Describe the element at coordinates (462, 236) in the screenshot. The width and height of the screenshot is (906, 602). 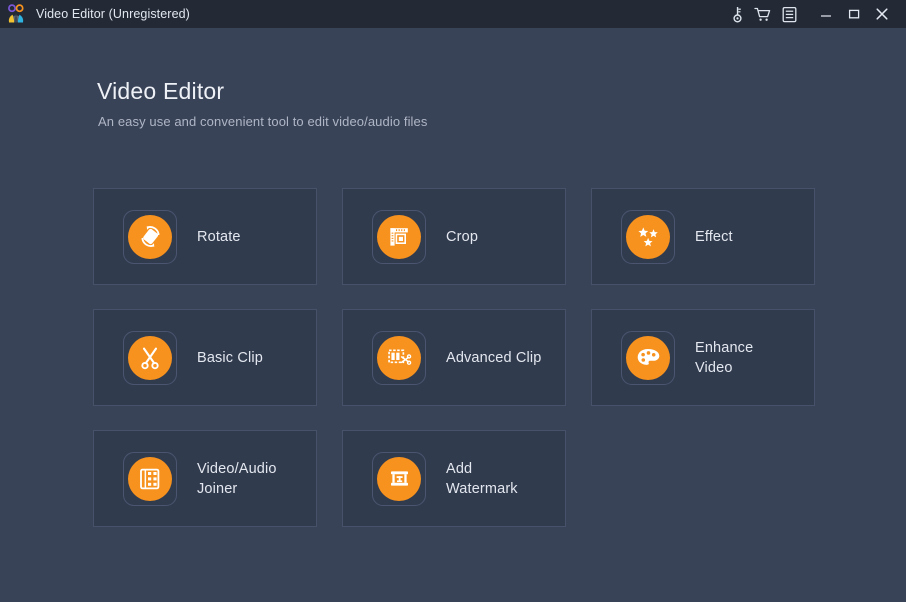
I see `tool-label: Crop` at that location.